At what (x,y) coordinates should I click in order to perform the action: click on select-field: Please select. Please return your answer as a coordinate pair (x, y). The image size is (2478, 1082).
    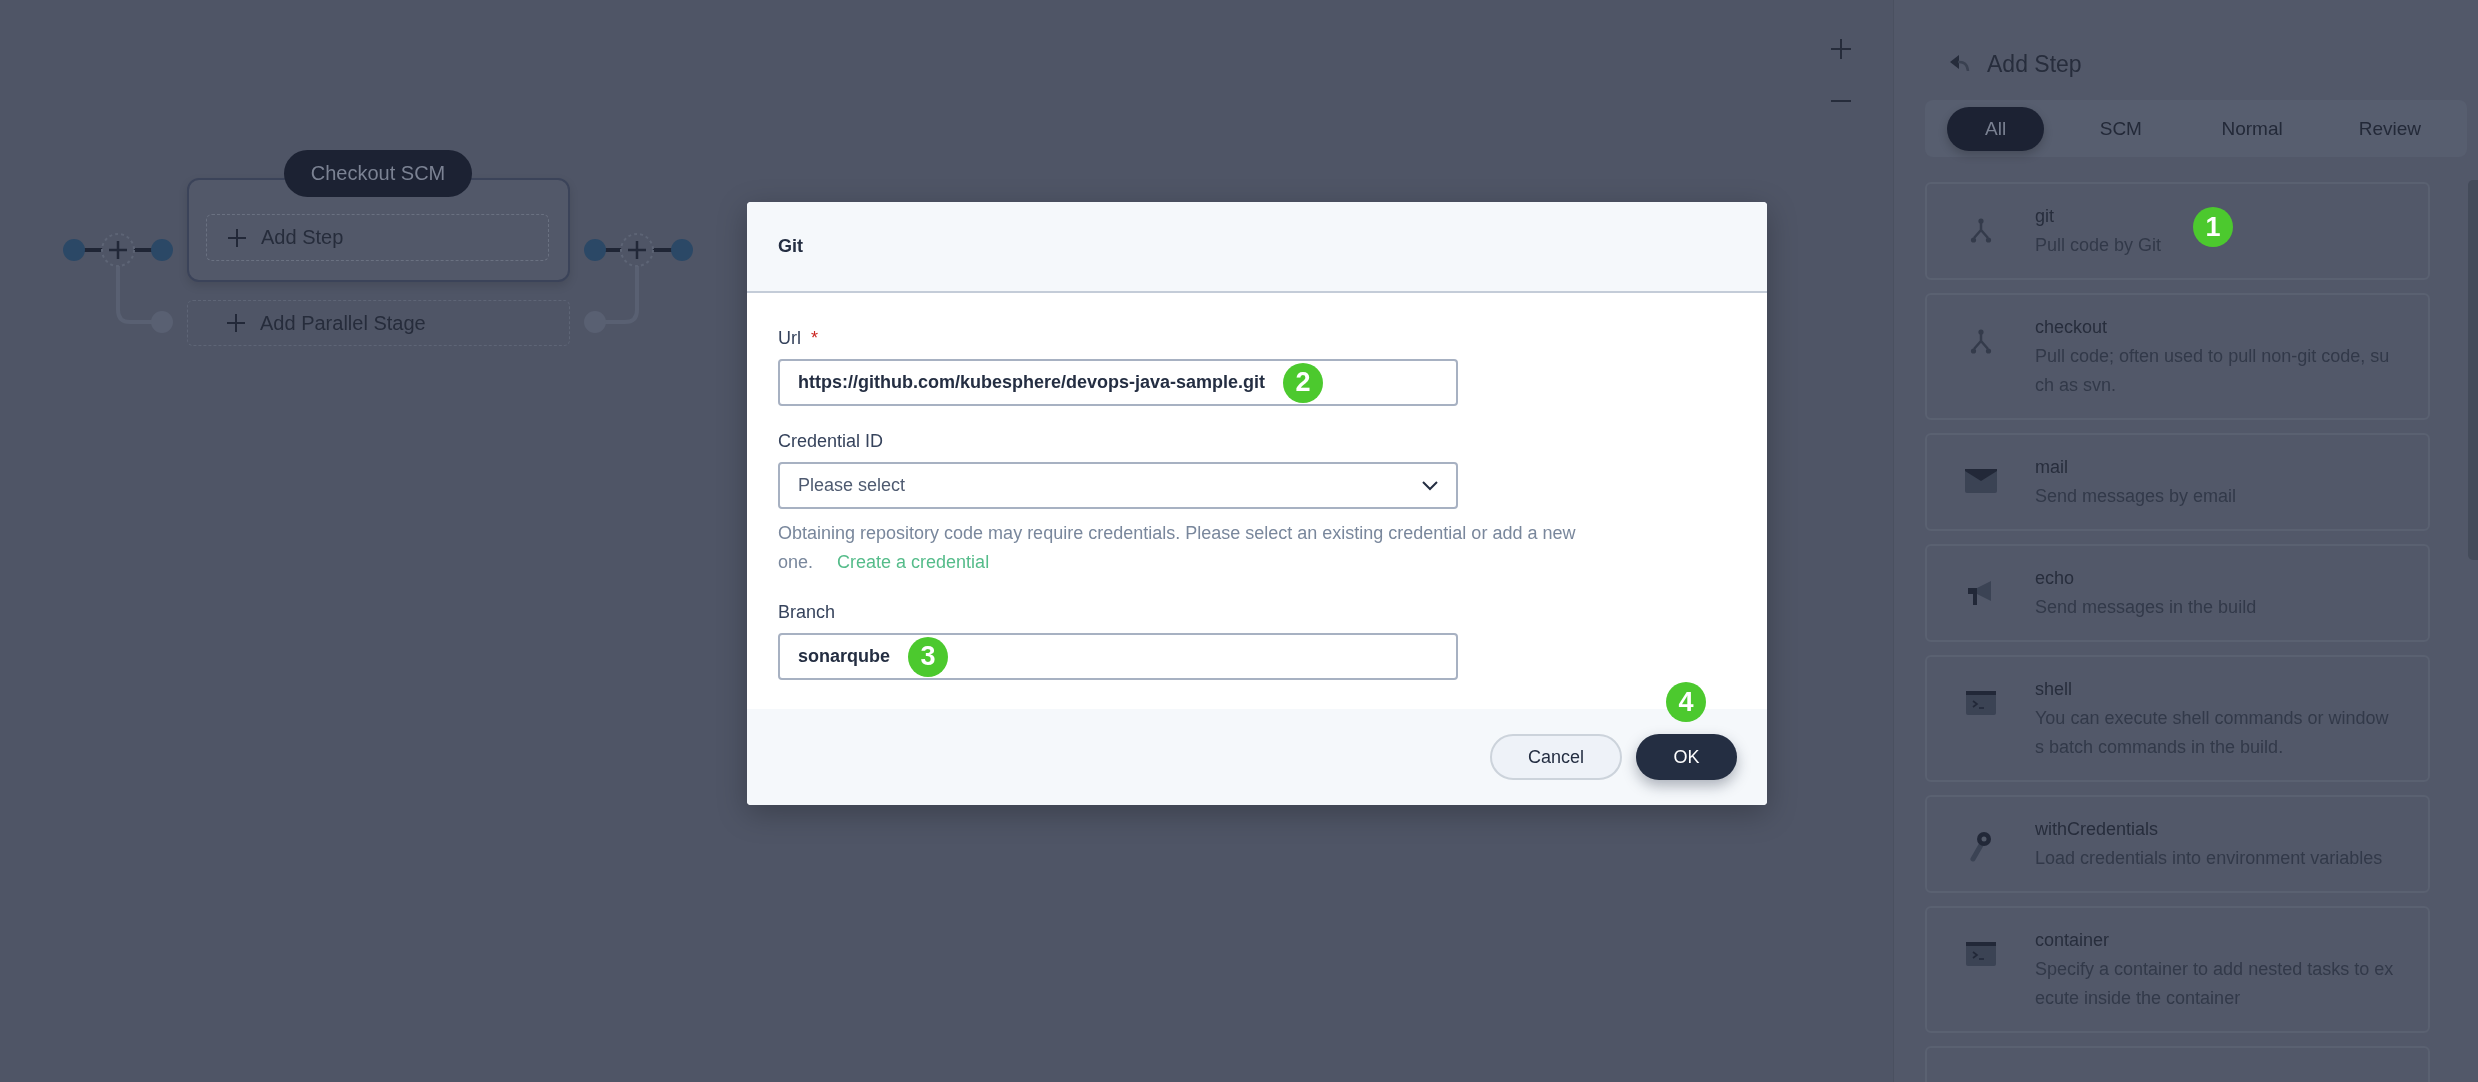
    Looking at the image, I should click on (1118, 485).